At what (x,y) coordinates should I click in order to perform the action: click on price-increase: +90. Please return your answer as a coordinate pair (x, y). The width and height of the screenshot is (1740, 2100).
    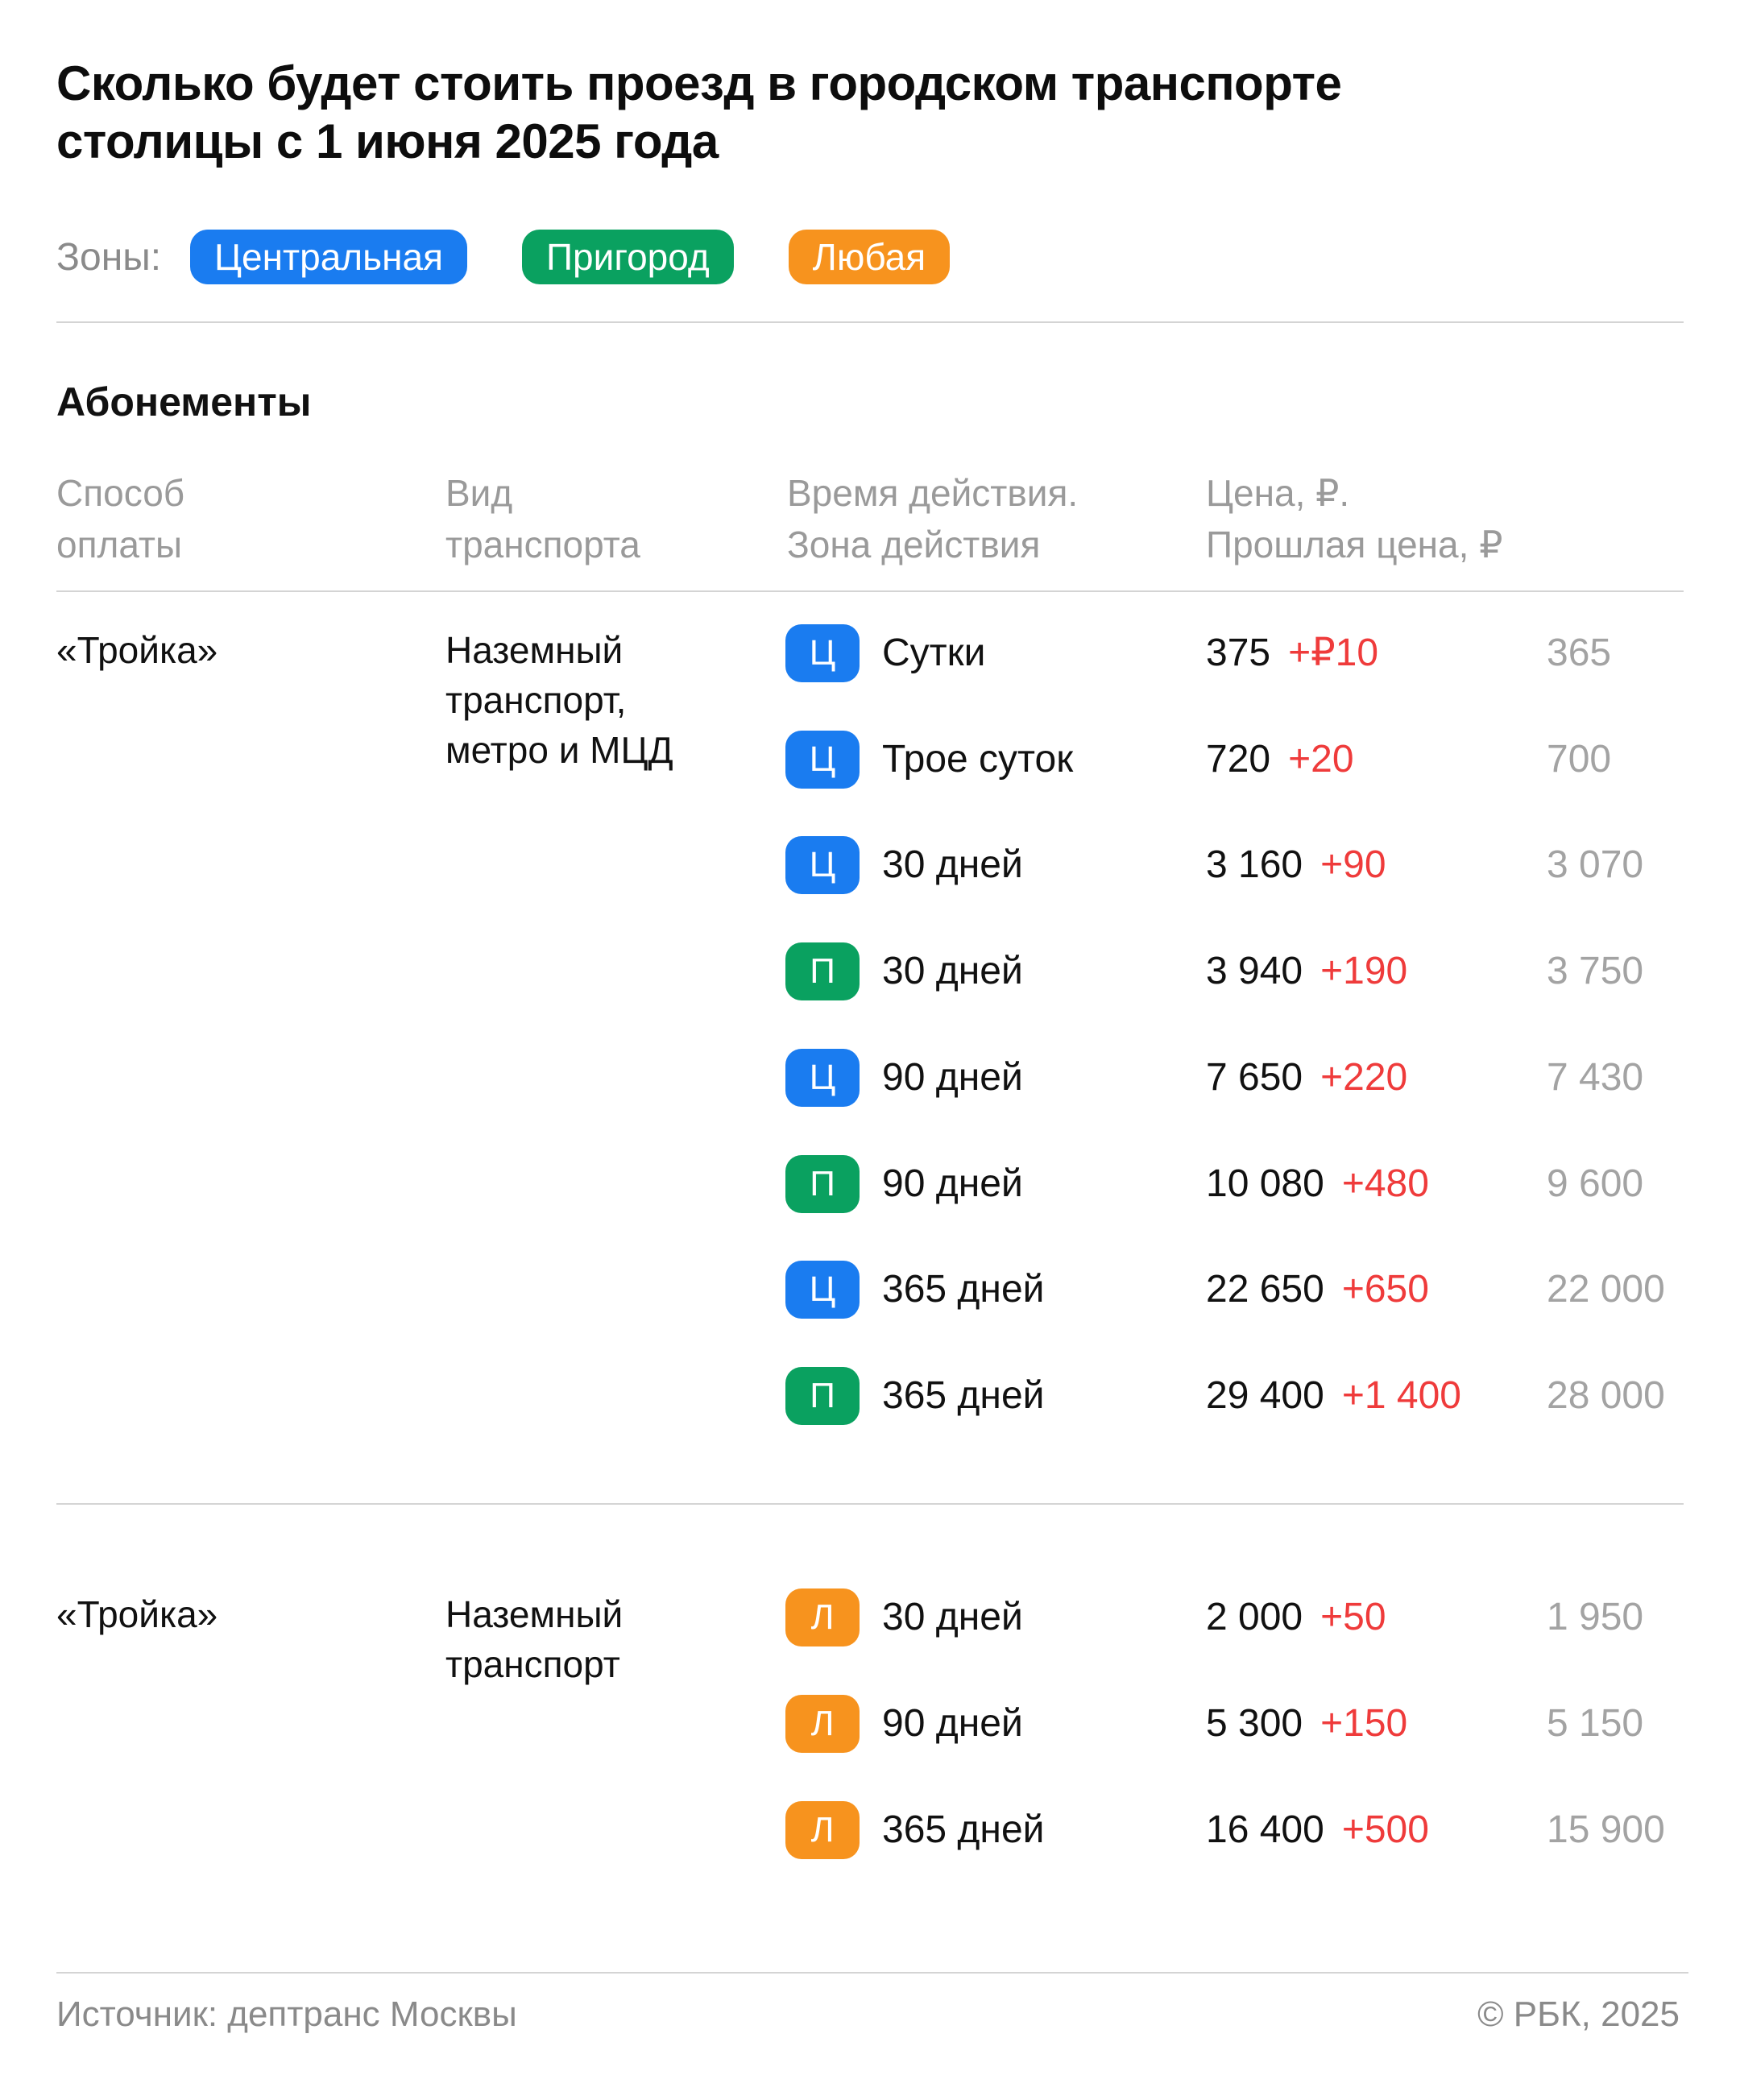
    Looking at the image, I should click on (1353, 864).